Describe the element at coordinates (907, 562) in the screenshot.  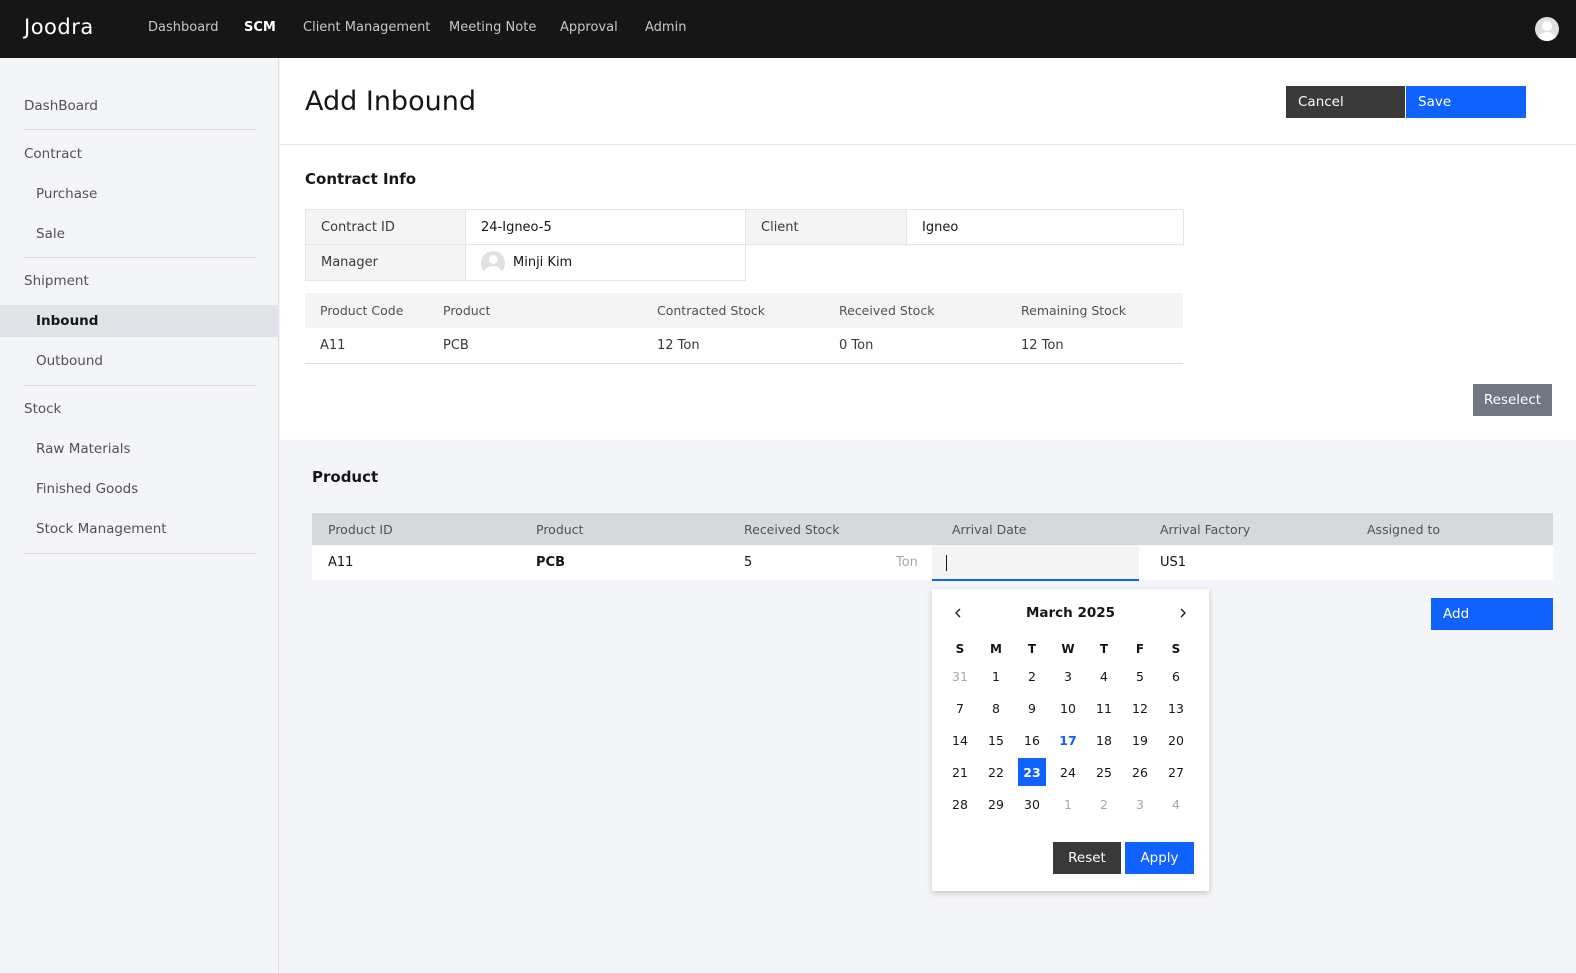
I see `unit-label: Ton` at that location.